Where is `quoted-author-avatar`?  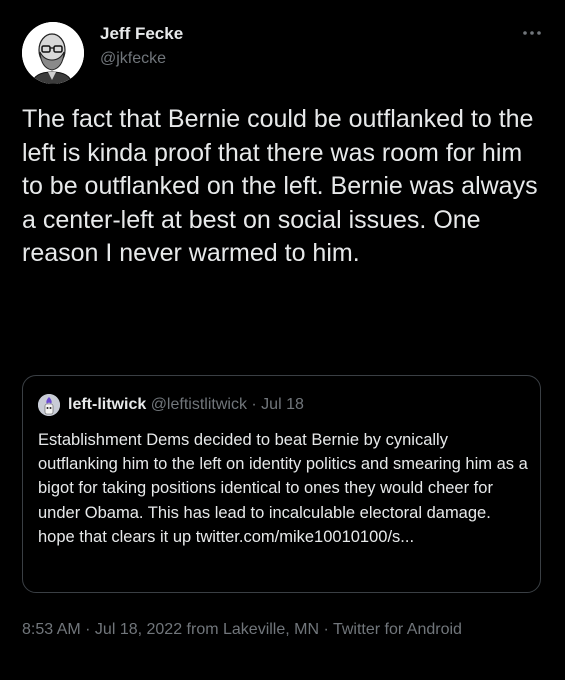 quoted-author-avatar is located at coordinates (49, 405).